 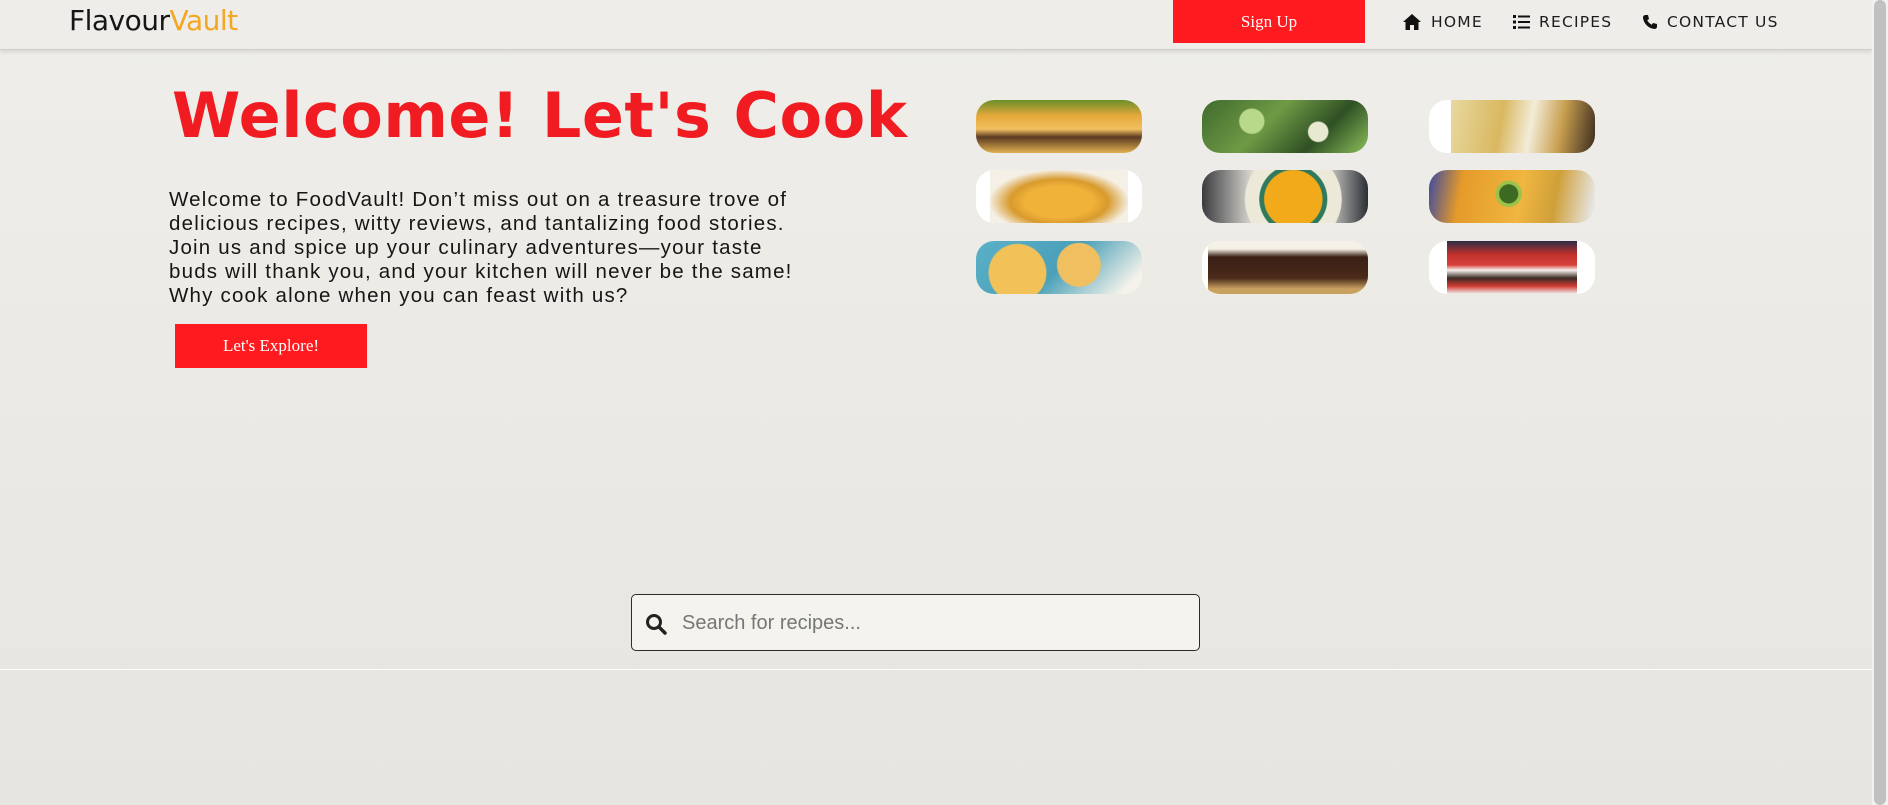 What do you see at coordinates (1723, 21) in the screenshot?
I see `nav-label-contact: CONTACT US` at bounding box center [1723, 21].